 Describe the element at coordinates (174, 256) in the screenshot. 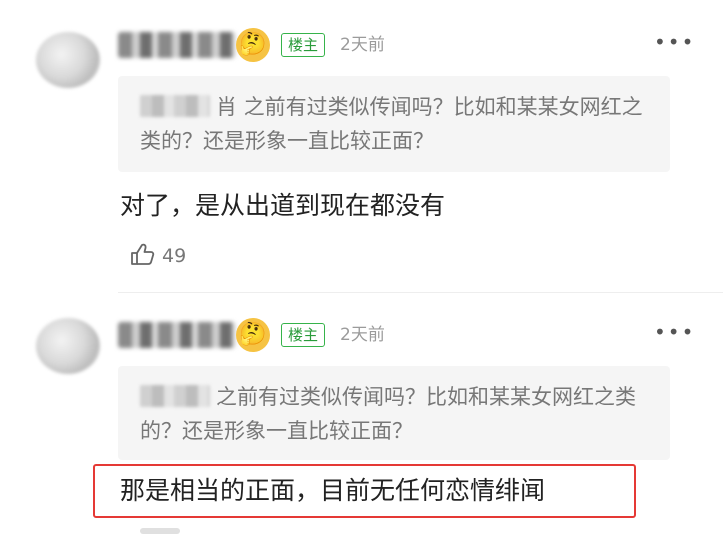

I see `like-count: 49` at that location.